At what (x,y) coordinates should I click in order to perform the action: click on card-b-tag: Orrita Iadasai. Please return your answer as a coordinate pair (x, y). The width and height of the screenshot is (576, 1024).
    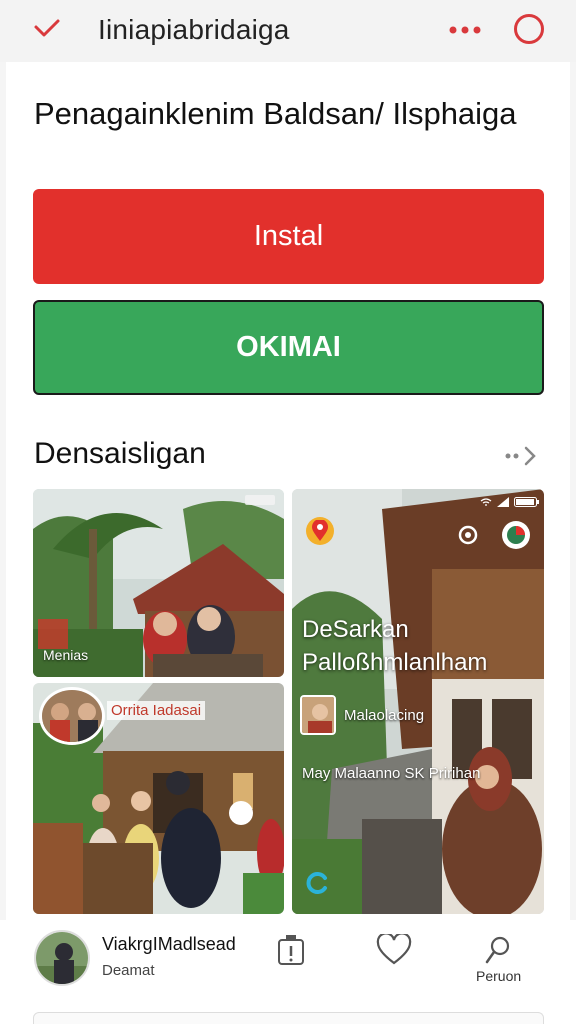
    Looking at the image, I should click on (156, 710).